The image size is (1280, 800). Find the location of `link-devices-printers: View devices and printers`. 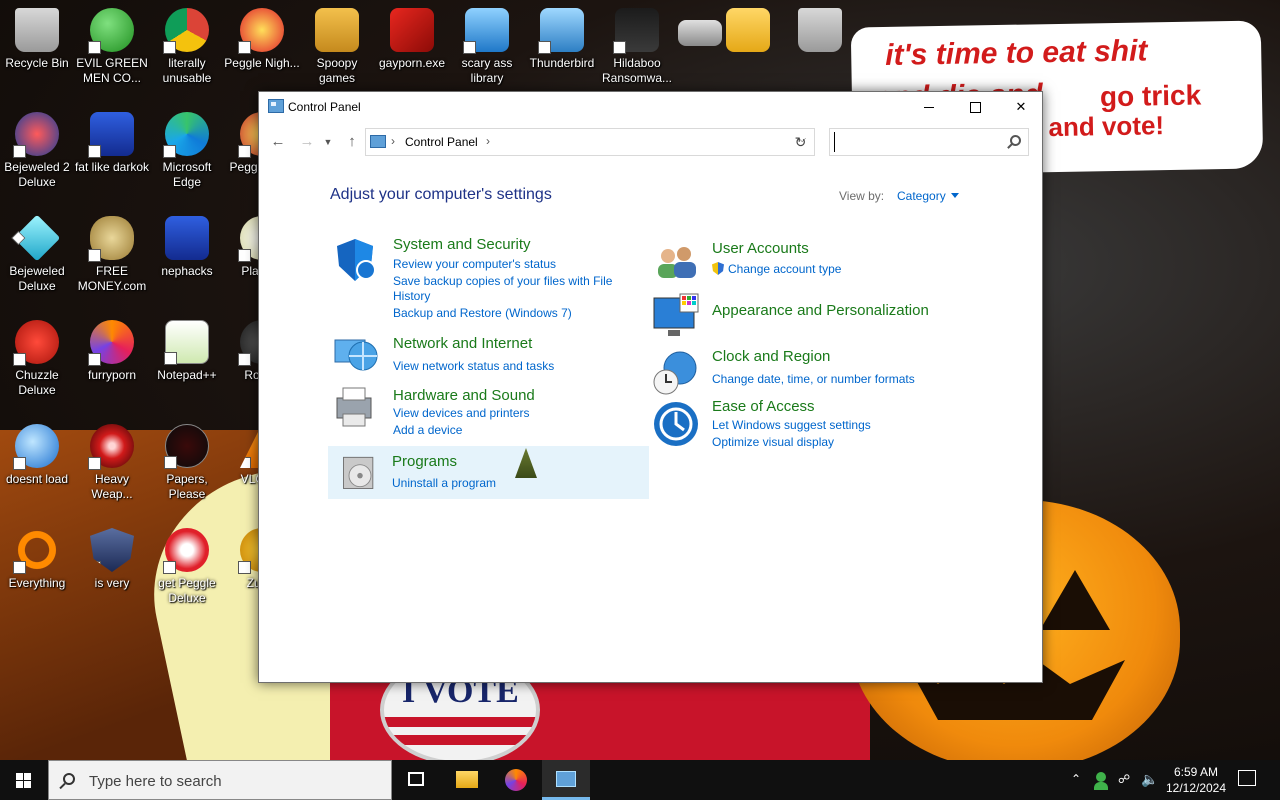

link-devices-printers: View devices and printers is located at coordinates (461, 413).